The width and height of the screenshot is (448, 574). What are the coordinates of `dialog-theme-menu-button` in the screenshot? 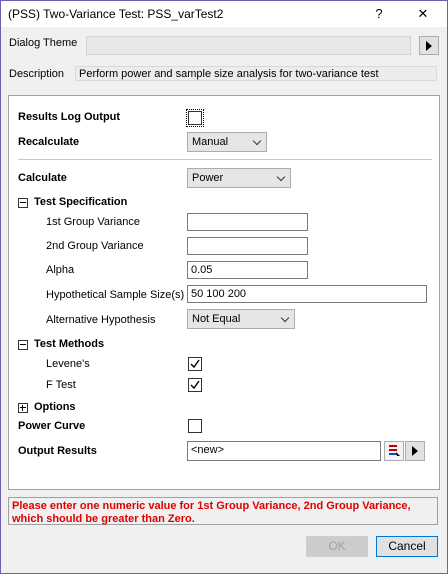 It's located at (429, 45).